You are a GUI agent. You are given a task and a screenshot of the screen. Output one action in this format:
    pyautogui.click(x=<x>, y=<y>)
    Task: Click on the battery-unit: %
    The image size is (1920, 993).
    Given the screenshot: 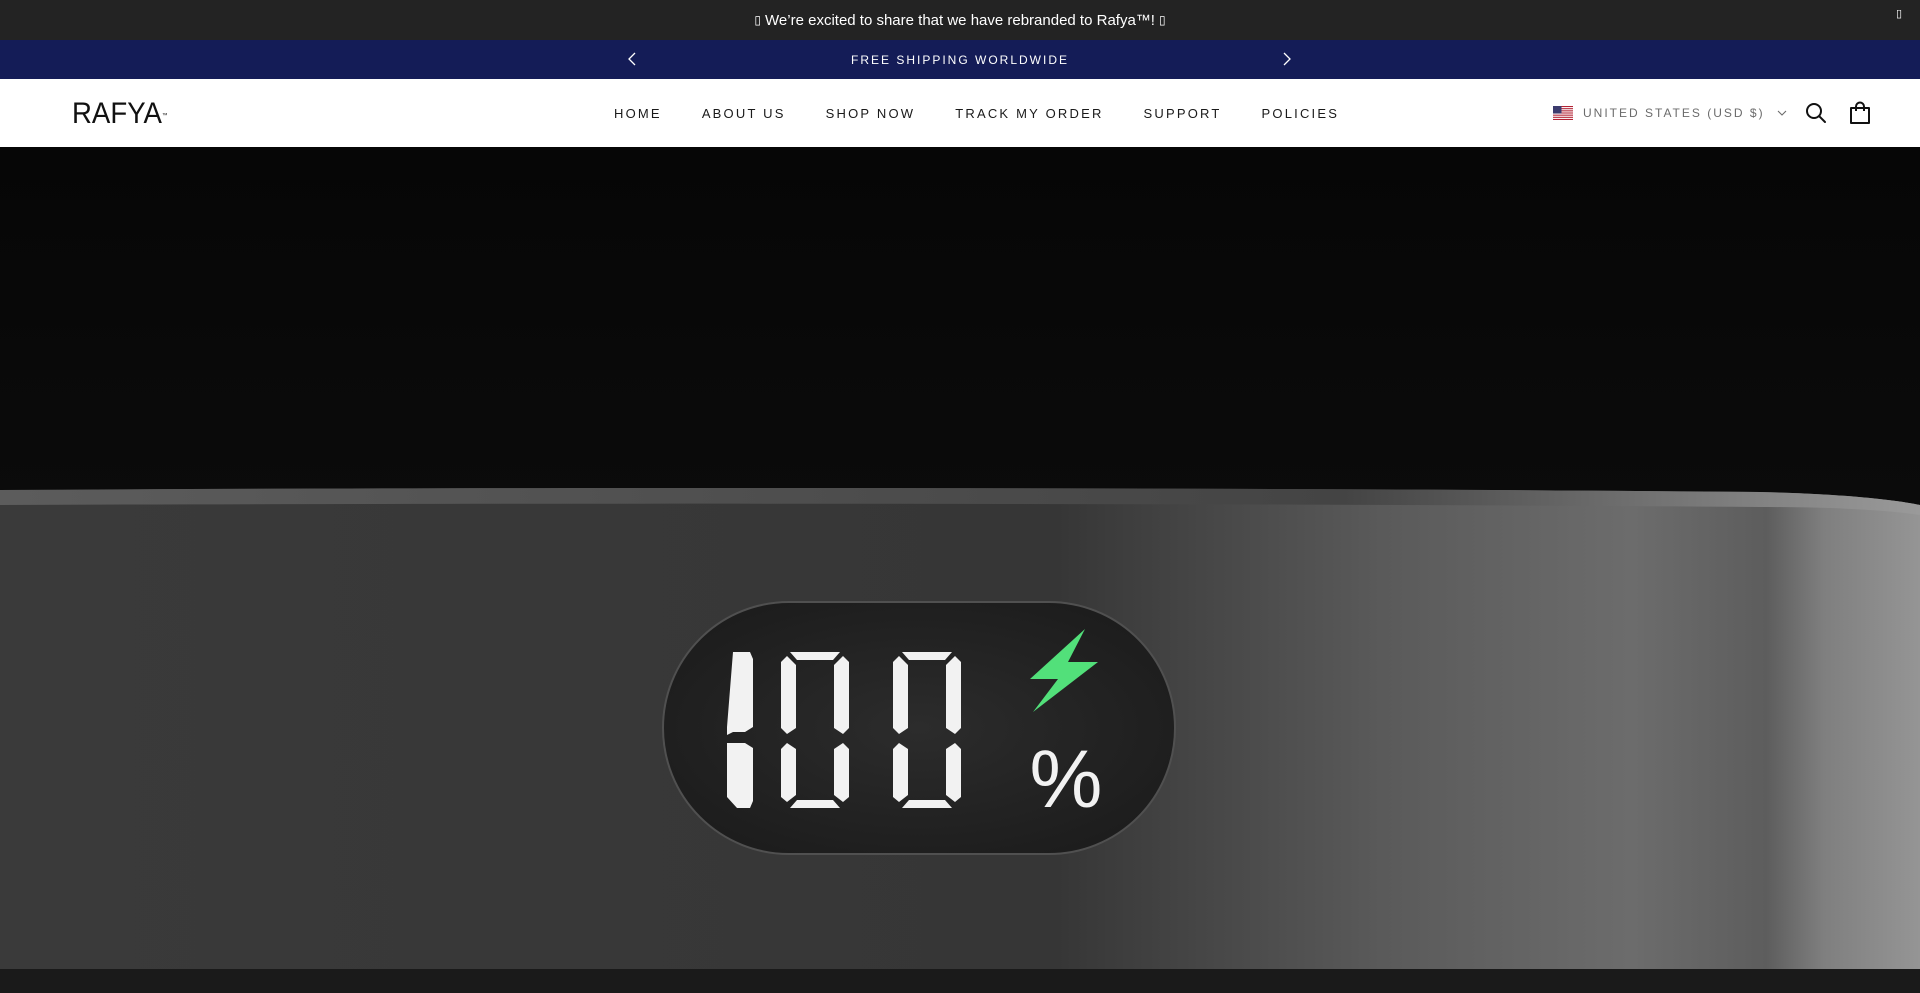 What is the action you would take?
    pyautogui.click(x=1066, y=779)
    